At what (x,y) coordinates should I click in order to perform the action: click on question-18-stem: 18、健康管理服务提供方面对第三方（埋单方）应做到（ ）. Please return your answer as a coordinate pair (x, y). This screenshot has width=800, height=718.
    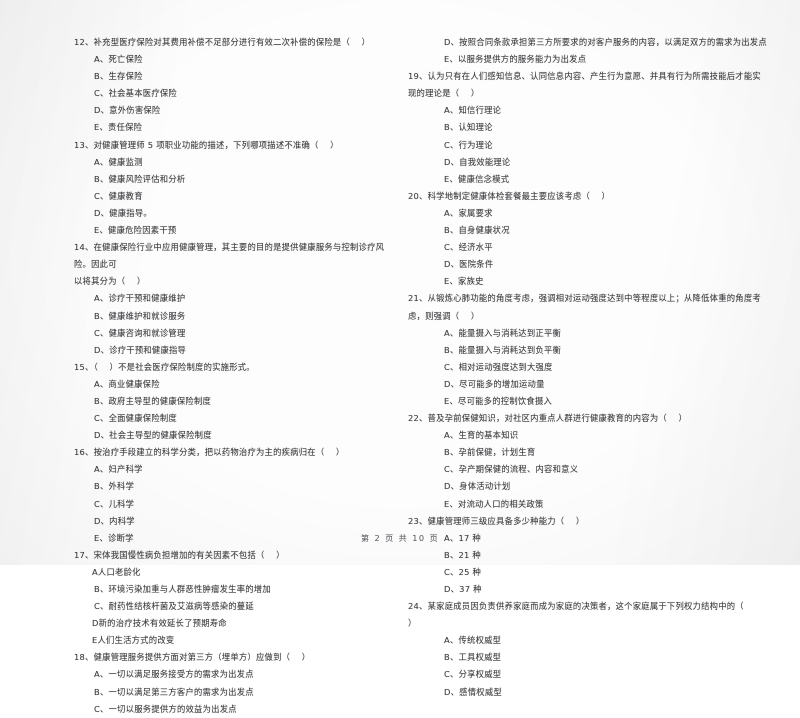
    Looking at the image, I should click on (192, 657).